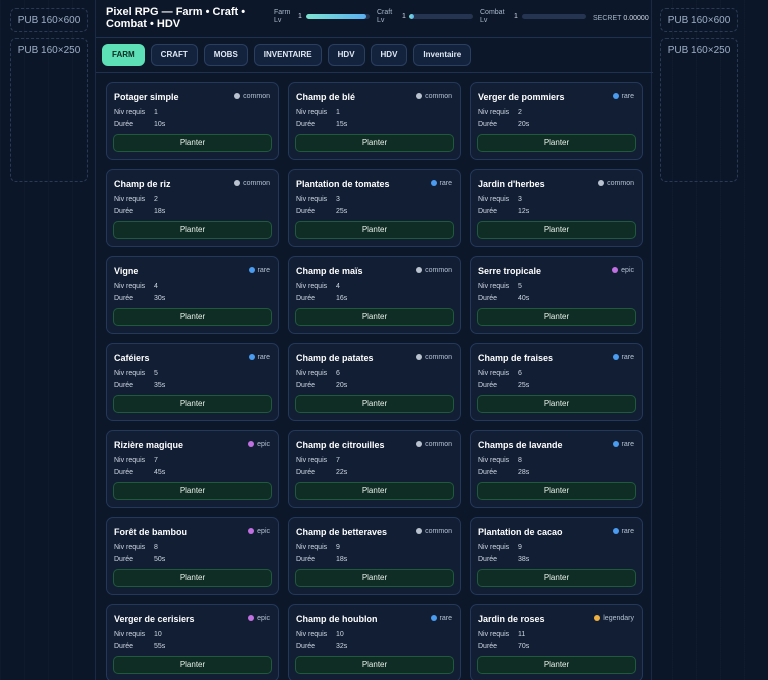 The height and width of the screenshot is (680, 768). I want to click on farm-card-name: Serre tropicale, so click(510, 271).